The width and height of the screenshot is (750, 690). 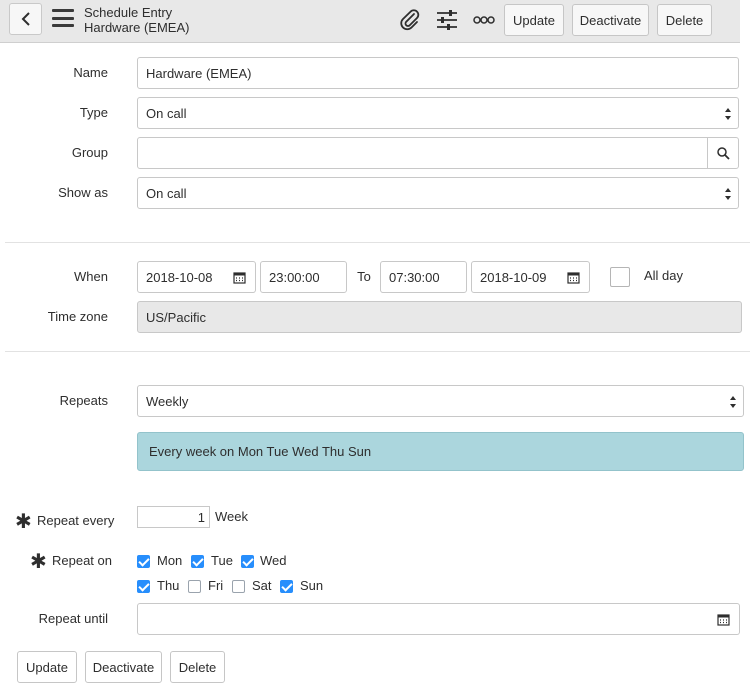 I want to click on show-as-select: On call, so click(x=438, y=193).